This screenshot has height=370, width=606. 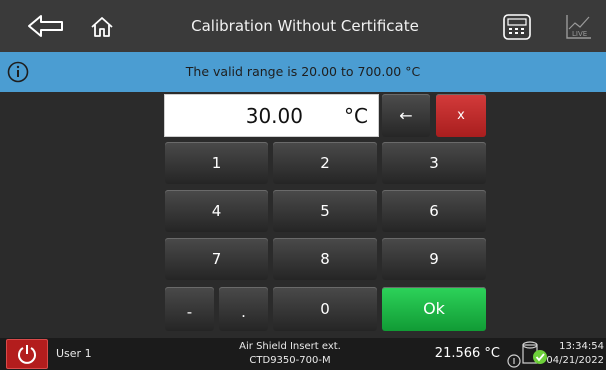 I want to click on home-icon, so click(x=102, y=27).